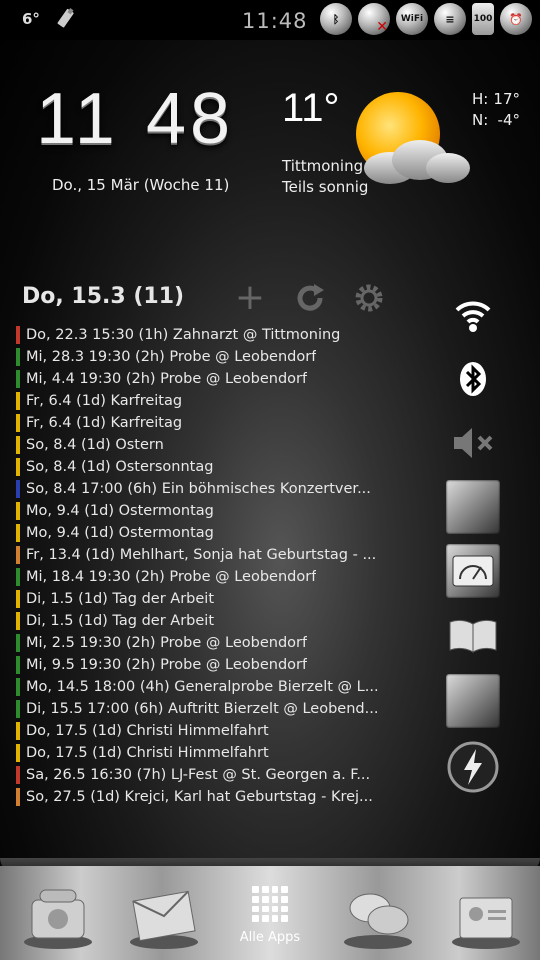 This screenshot has height=960, width=540. I want to click on wifi-toggle-icon, so click(473, 313).